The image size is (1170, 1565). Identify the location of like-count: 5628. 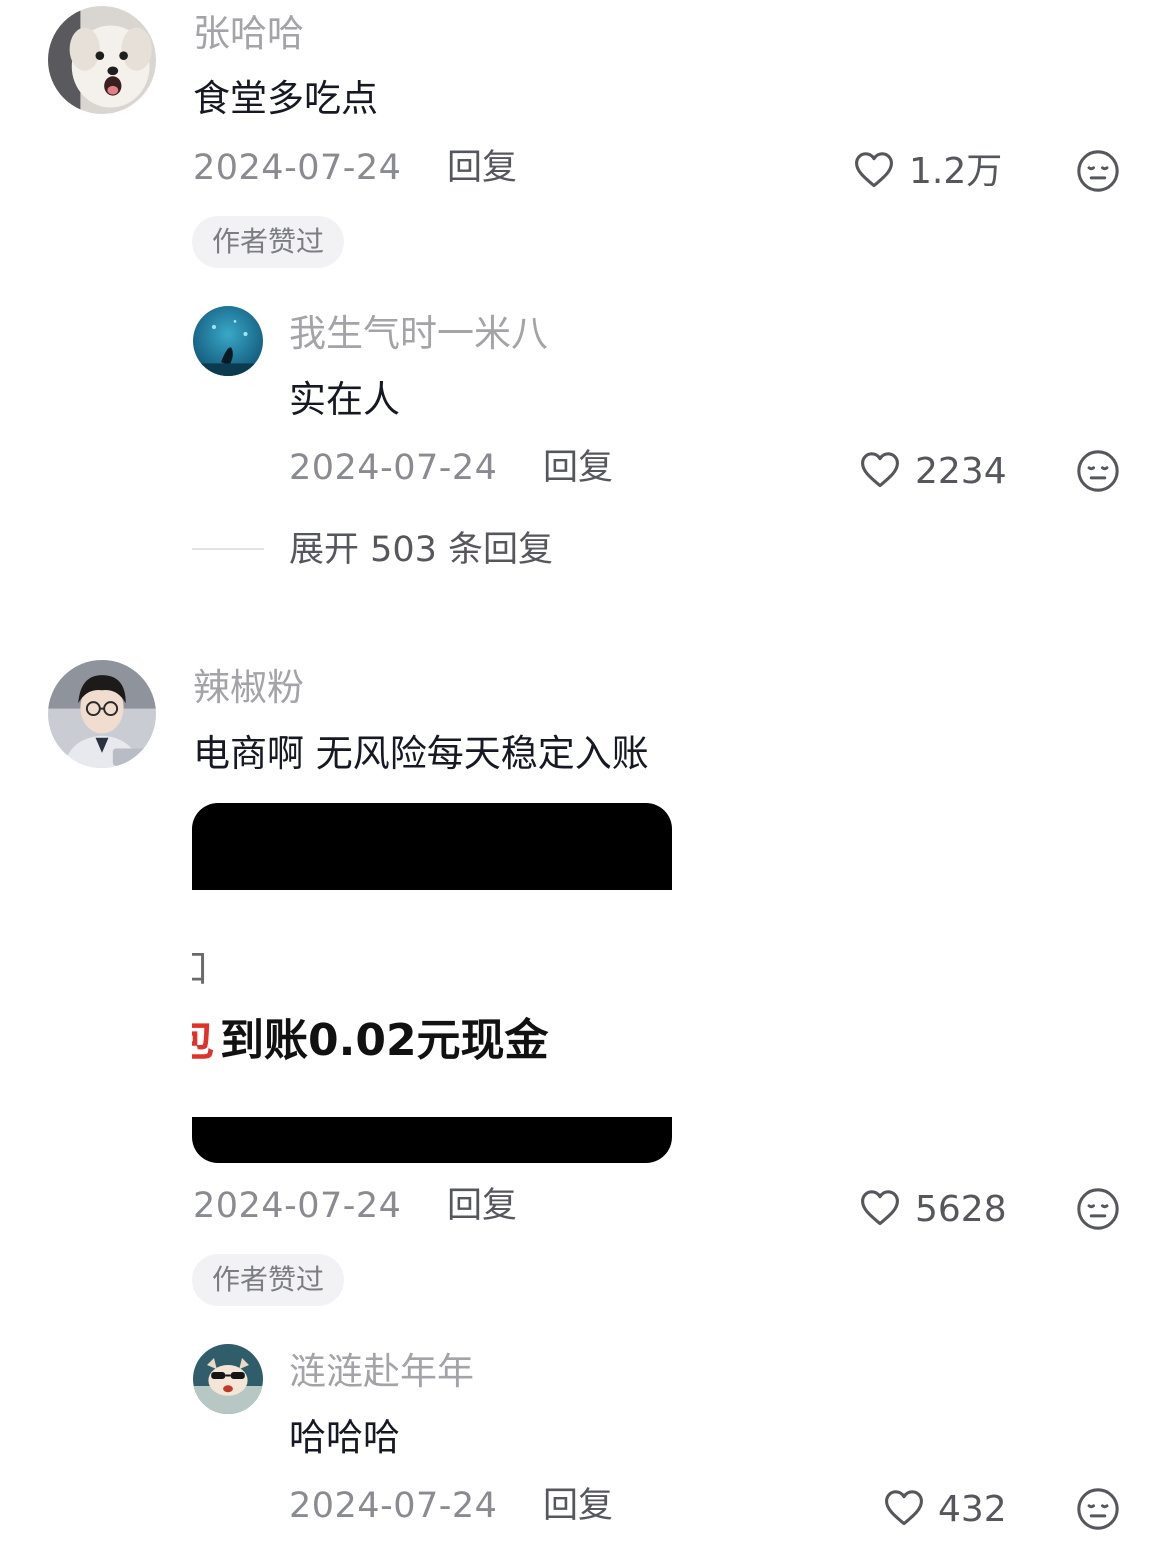
(961, 1209).